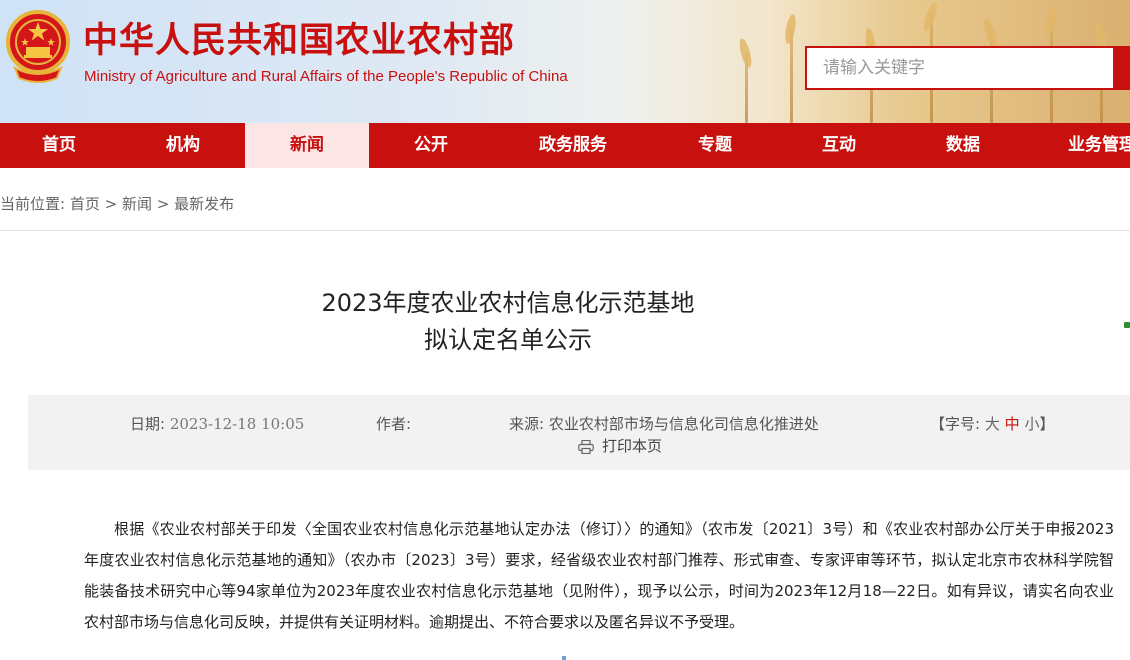  Describe the element at coordinates (237, 424) in the screenshot. I see `date-value: 2023-12-18 10:05` at that location.